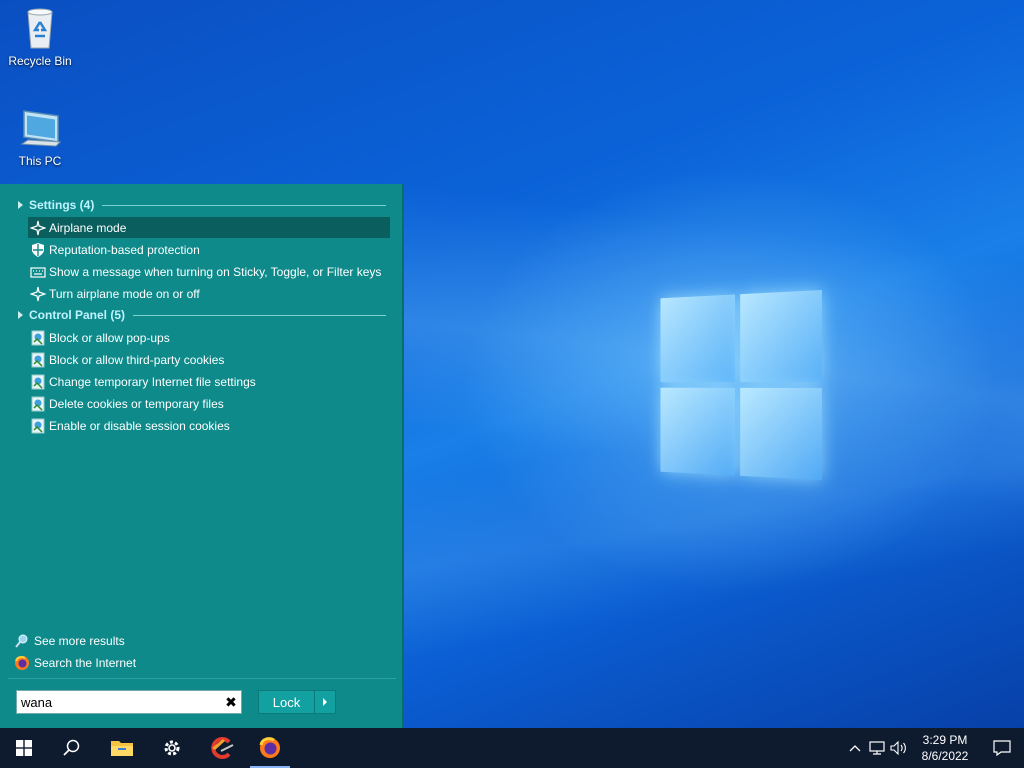 This screenshot has height=768, width=1024. Describe the element at coordinates (231, 702) in the screenshot. I see `clear-search-icon: ✖` at that location.